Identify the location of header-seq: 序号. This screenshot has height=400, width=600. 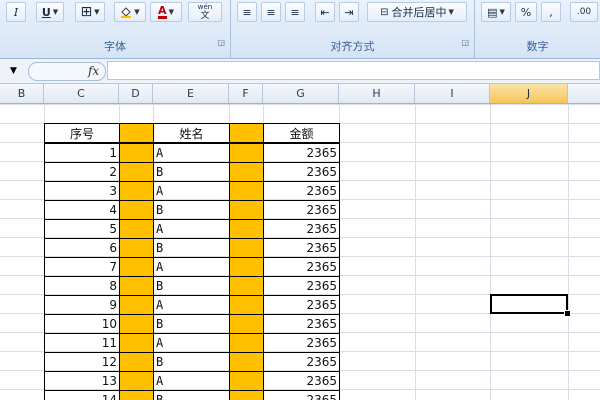
(82, 133).